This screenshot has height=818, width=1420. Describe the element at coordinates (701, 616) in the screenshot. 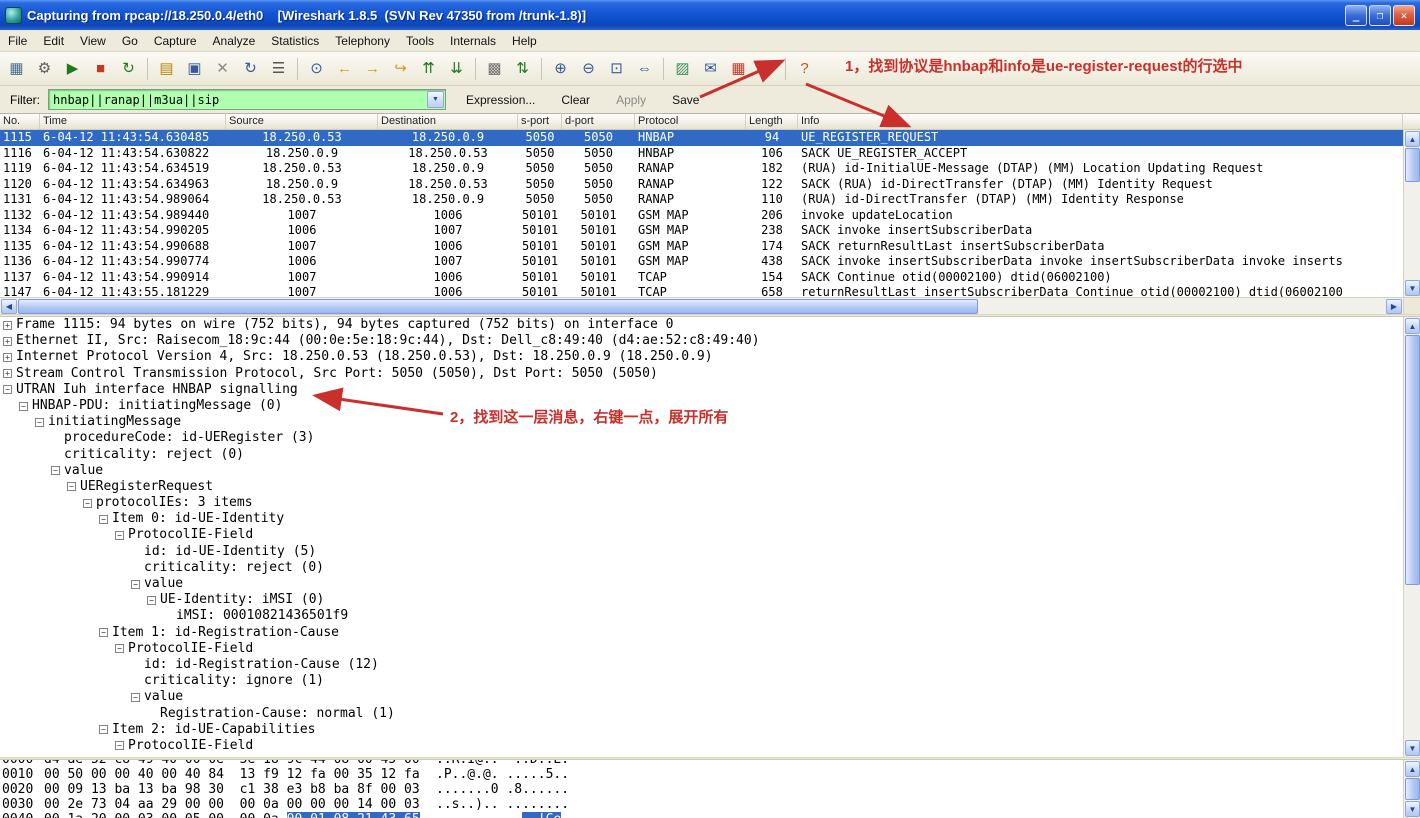

I see `detail-line: iMSI: 00010821436501f9` at that location.